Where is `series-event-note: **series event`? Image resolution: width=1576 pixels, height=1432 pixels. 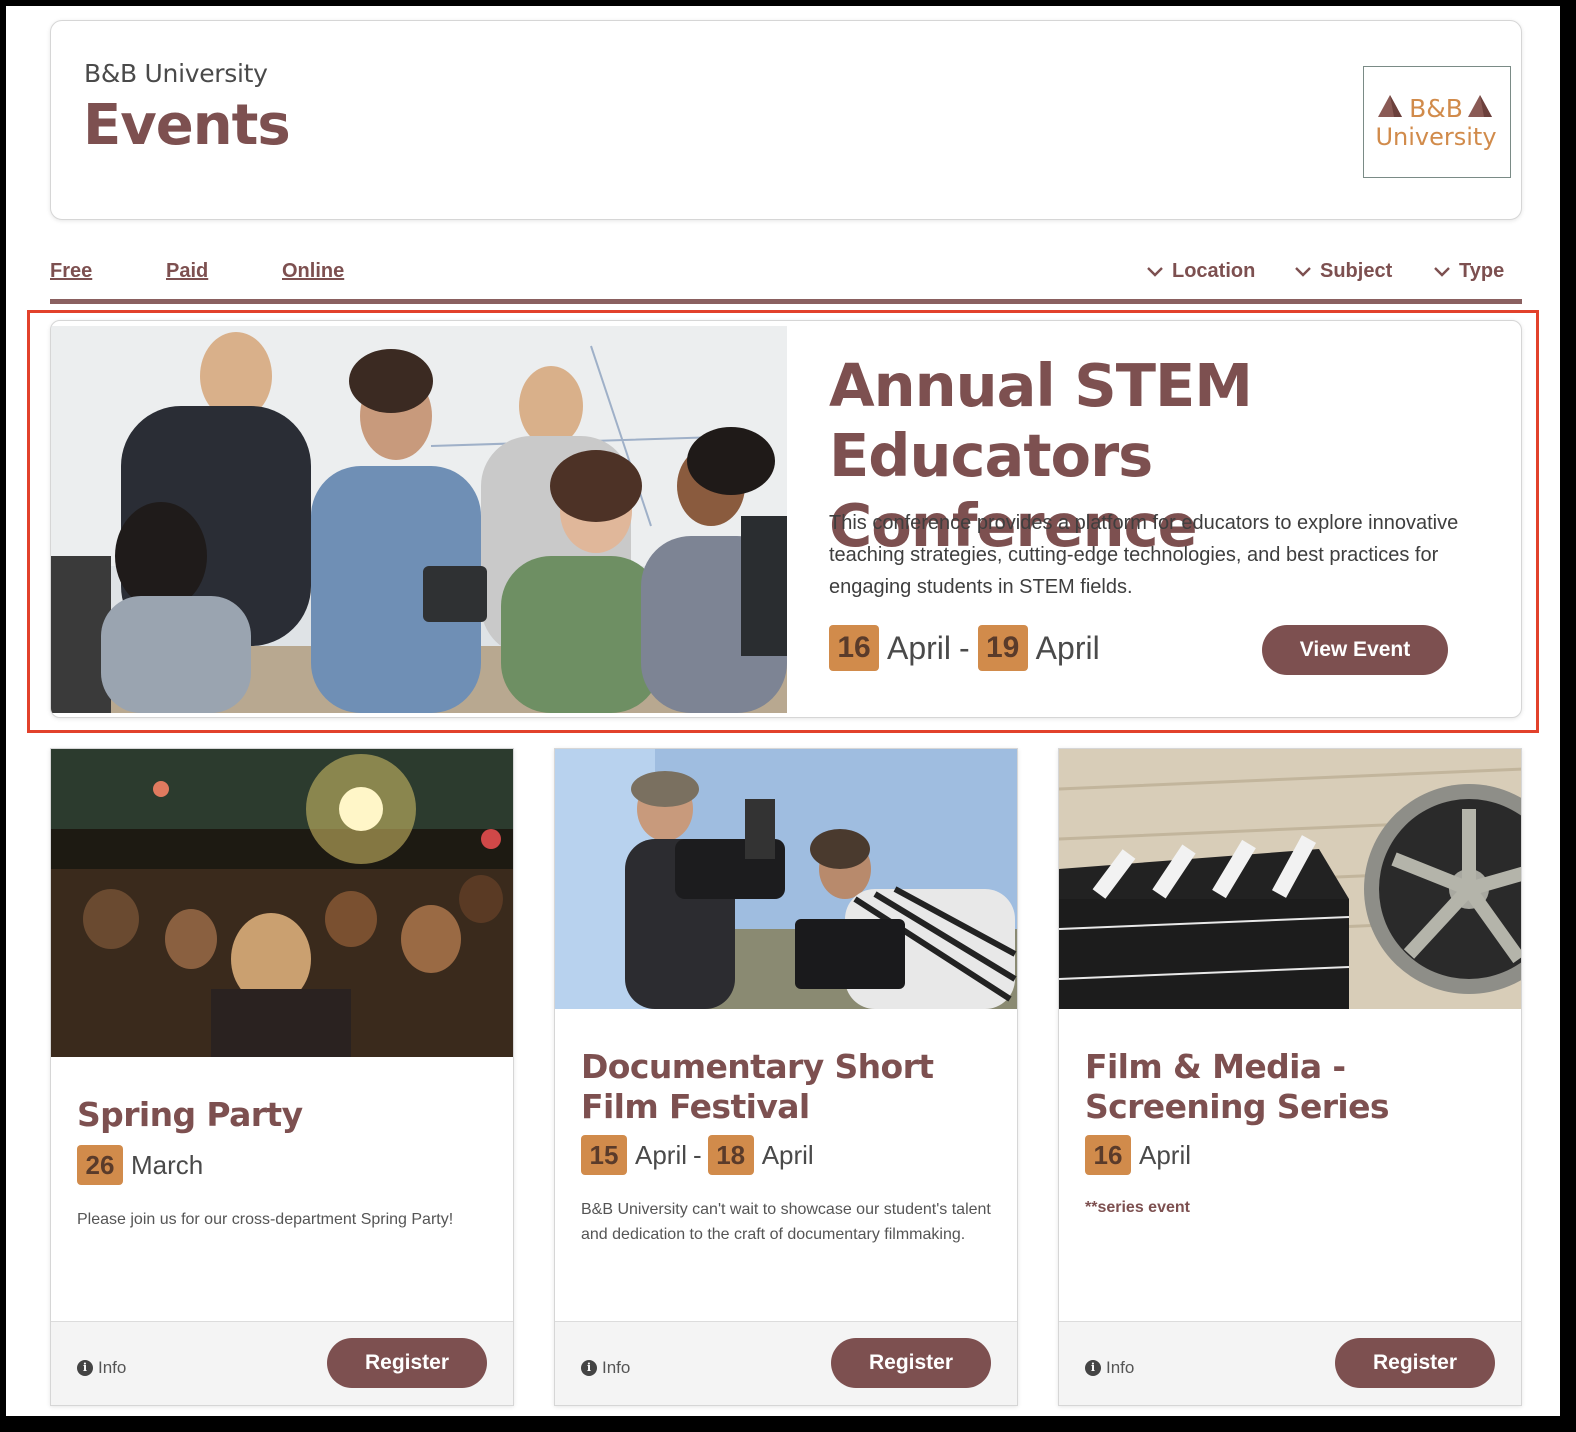
series-event-note: **series event is located at coordinates (1137, 1207).